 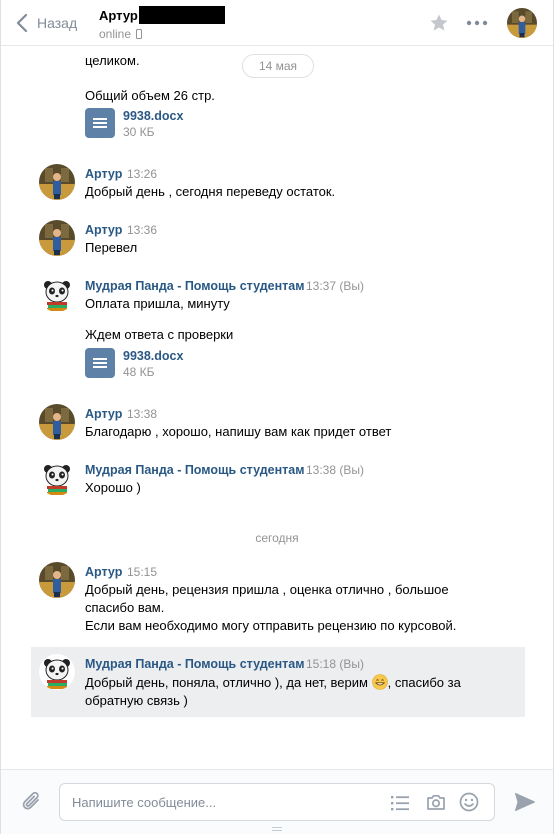 What do you see at coordinates (57, 23) in the screenshot?
I see `back-label: Назад` at bounding box center [57, 23].